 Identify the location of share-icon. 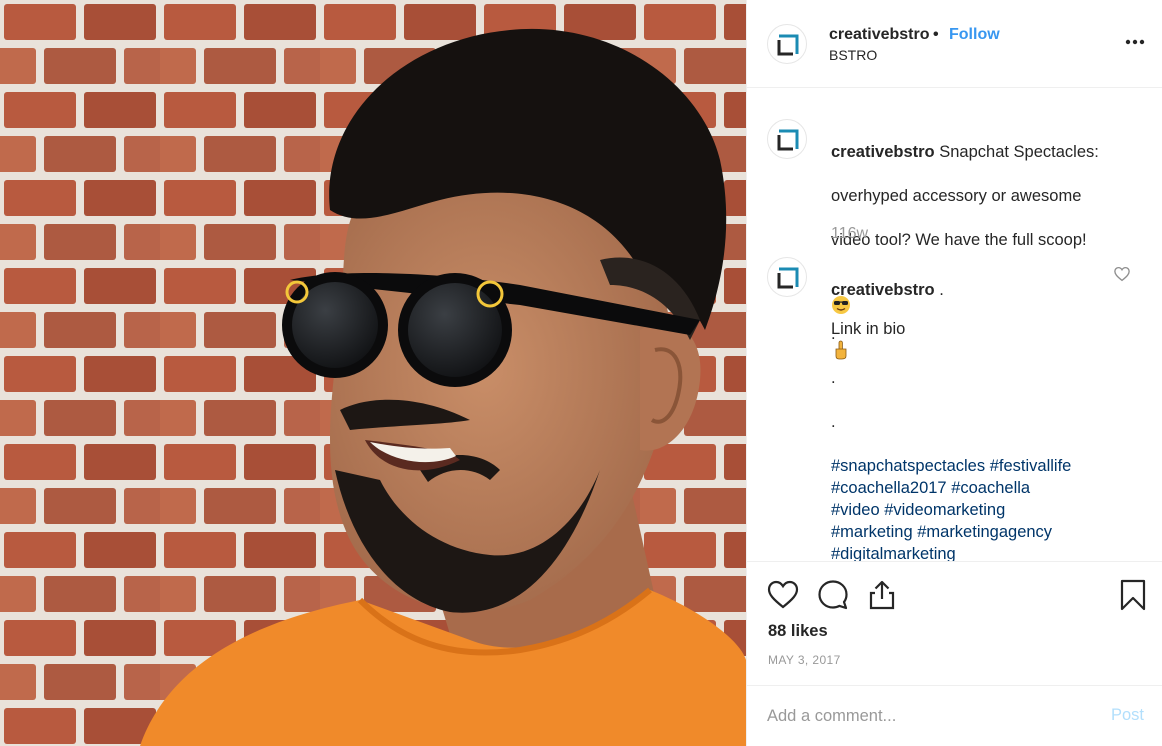
(882, 595).